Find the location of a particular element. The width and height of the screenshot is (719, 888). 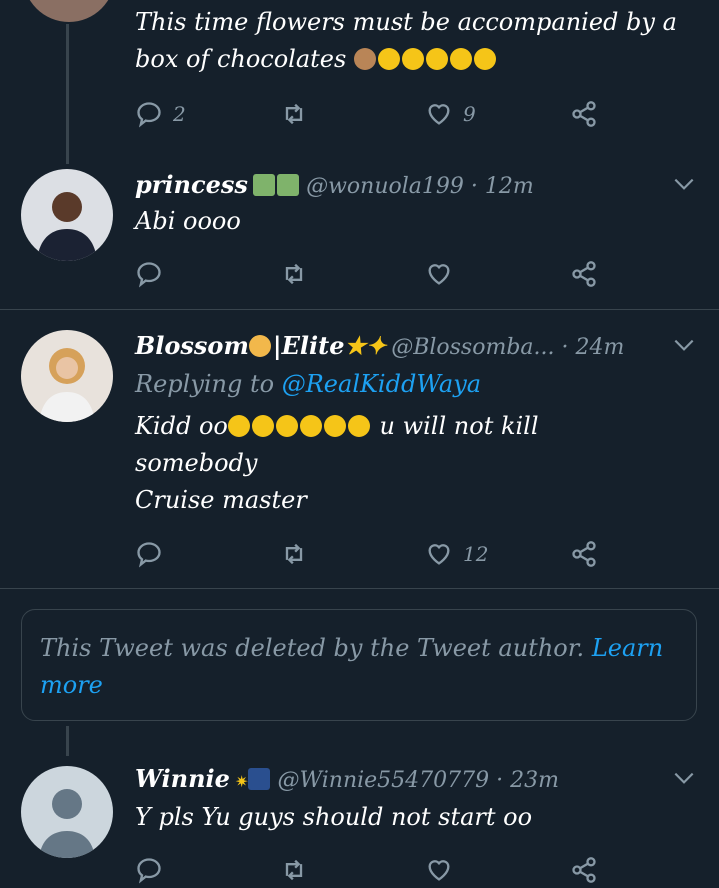

display-name: Winnie is located at coordinates (182, 778).